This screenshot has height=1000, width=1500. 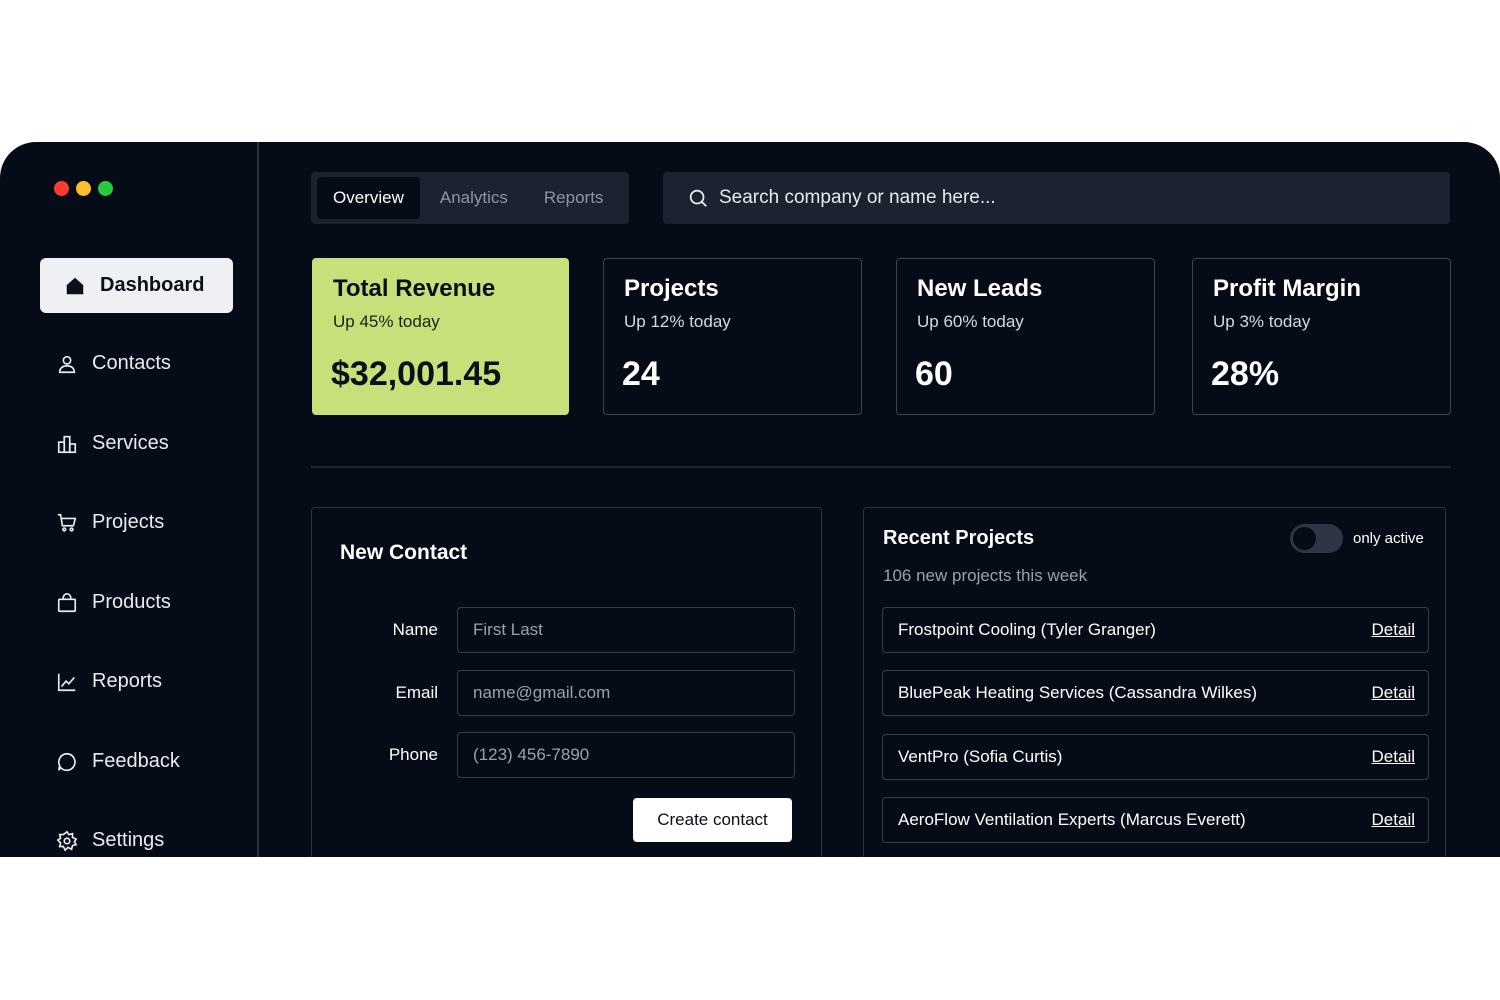 What do you see at coordinates (1388, 538) in the screenshot?
I see `only-active-label: only active` at bounding box center [1388, 538].